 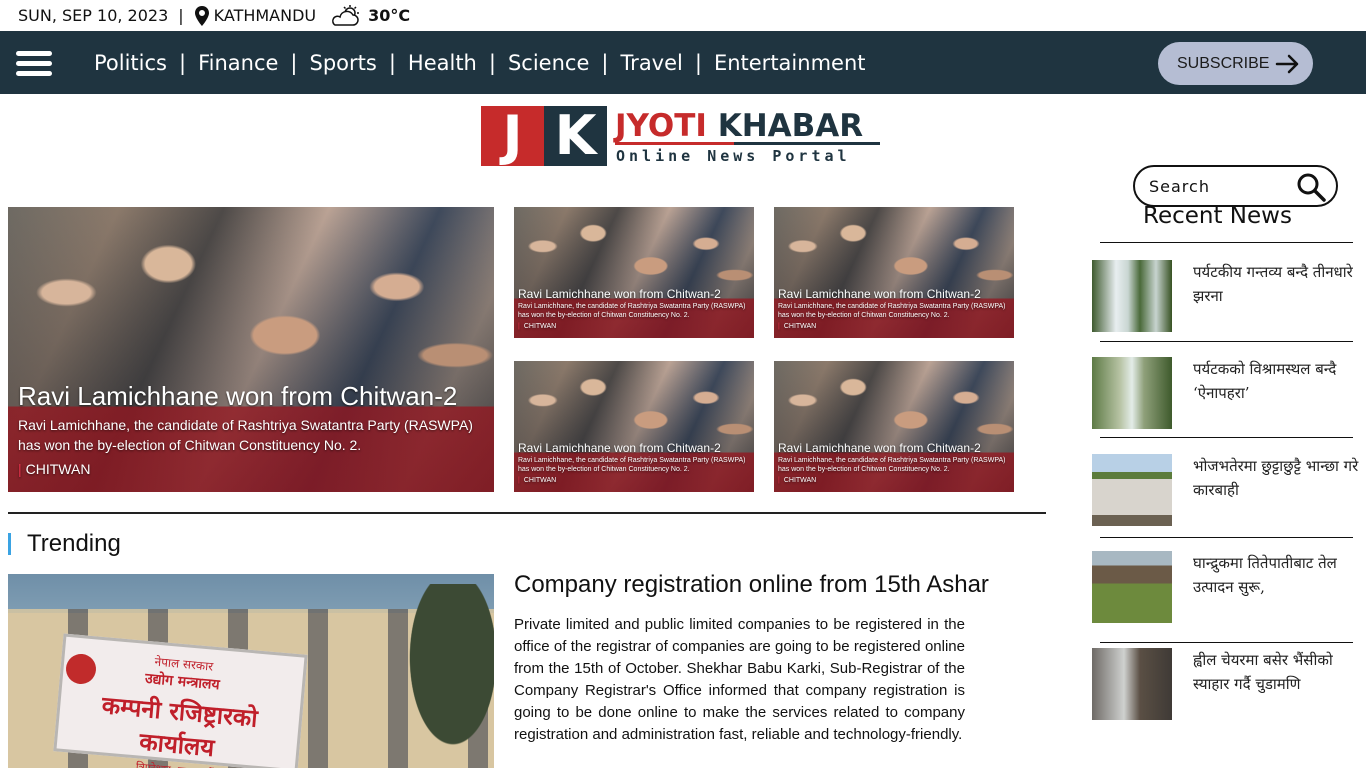 I want to click on logo-name-part1: JYOTI, so click(x=661, y=126).